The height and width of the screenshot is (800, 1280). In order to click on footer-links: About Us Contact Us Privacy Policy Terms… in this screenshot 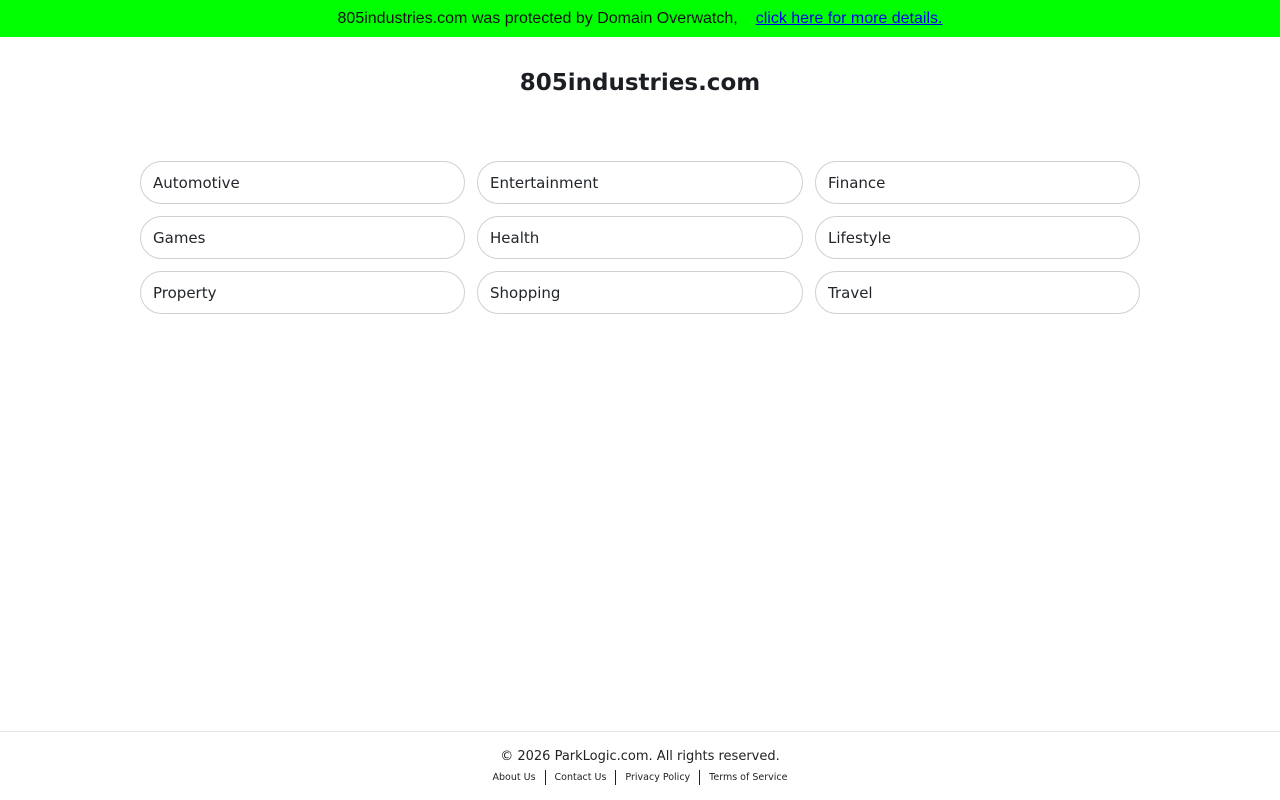, I will do `click(640, 777)`.